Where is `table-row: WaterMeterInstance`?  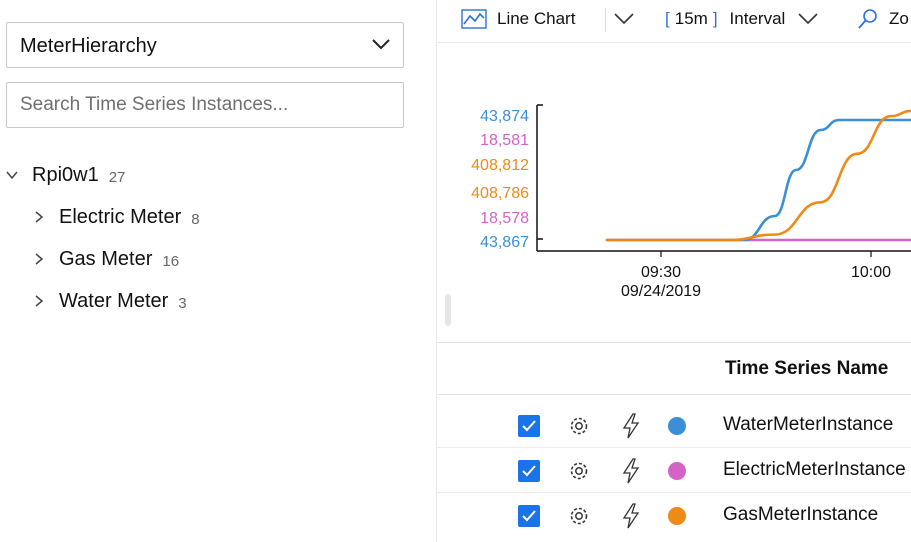 table-row: WaterMeterInstance is located at coordinates (674, 425).